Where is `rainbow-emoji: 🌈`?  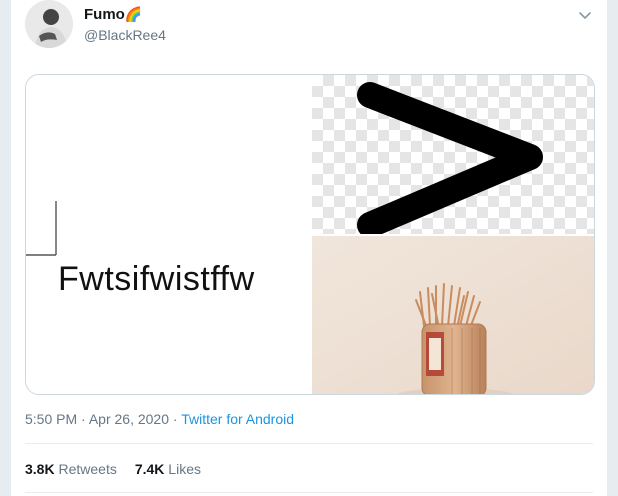 rainbow-emoji: 🌈 is located at coordinates (133, 14).